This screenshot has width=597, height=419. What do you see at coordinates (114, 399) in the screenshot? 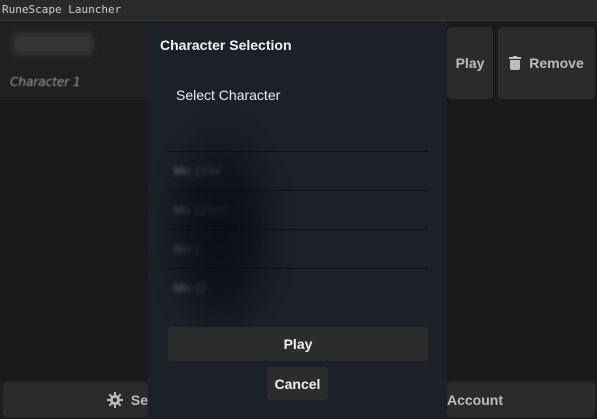
I see `gear-icon` at bounding box center [114, 399].